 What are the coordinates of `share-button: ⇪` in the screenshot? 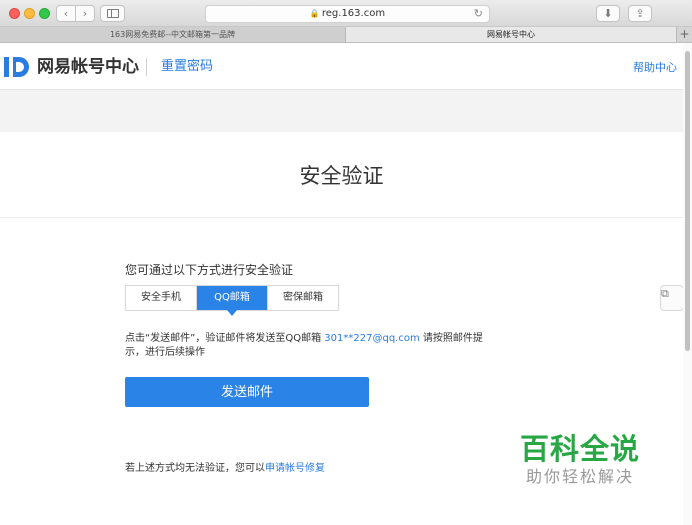 It's located at (640, 13).